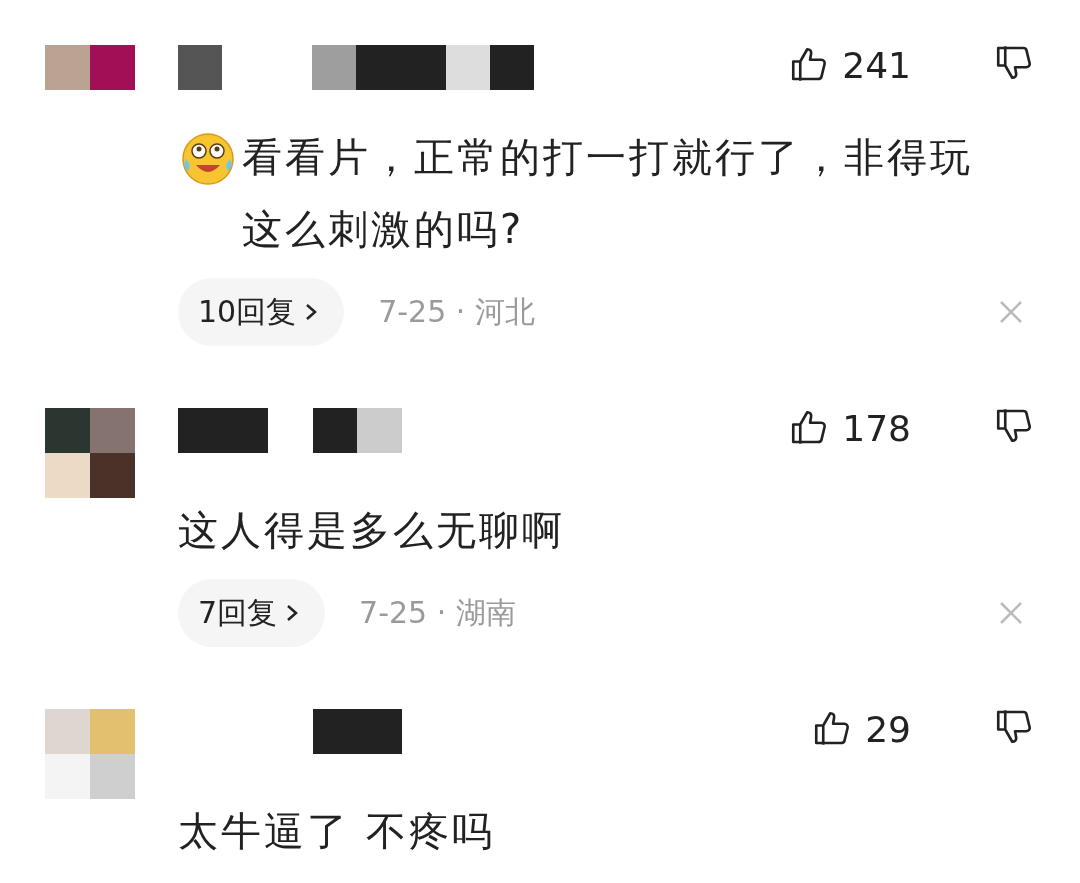 The width and height of the screenshot is (1080, 883). I want to click on pixelated-avatar, so click(90, 453).